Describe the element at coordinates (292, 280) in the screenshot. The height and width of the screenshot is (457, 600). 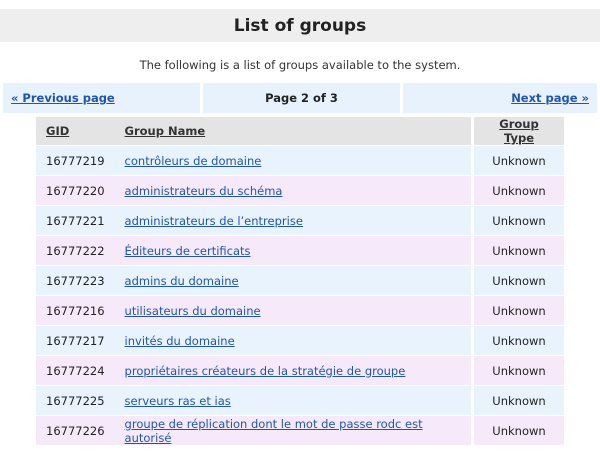
I see `group-name-cell: admins du domaine` at that location.